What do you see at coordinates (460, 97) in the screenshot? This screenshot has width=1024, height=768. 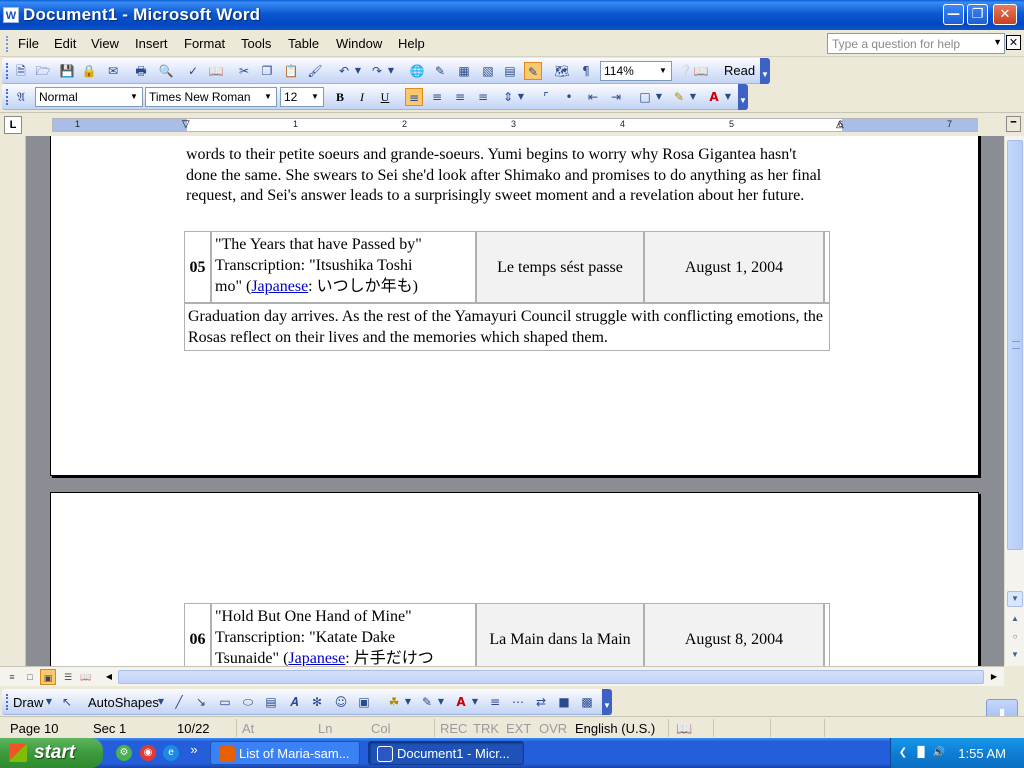 I see `align-right-icon: ≡` at bounding box center [460, 97].